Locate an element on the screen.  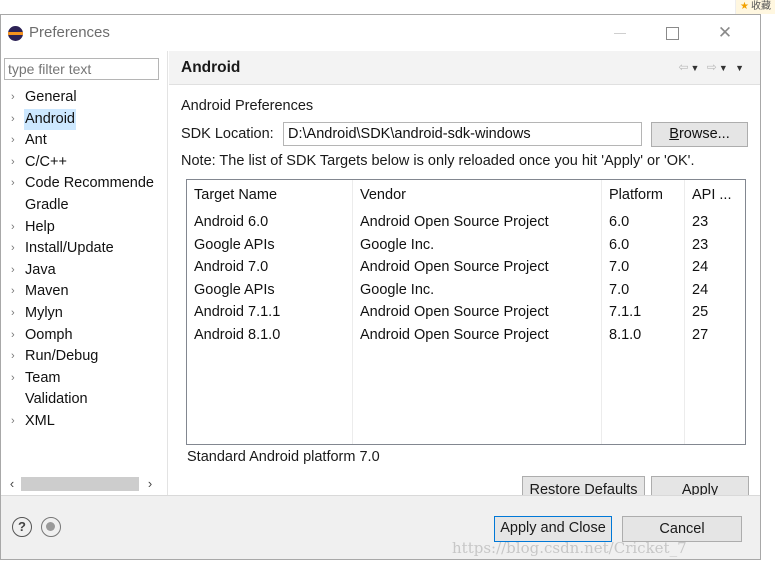
maximize-button is located at coordinates (672, 33).